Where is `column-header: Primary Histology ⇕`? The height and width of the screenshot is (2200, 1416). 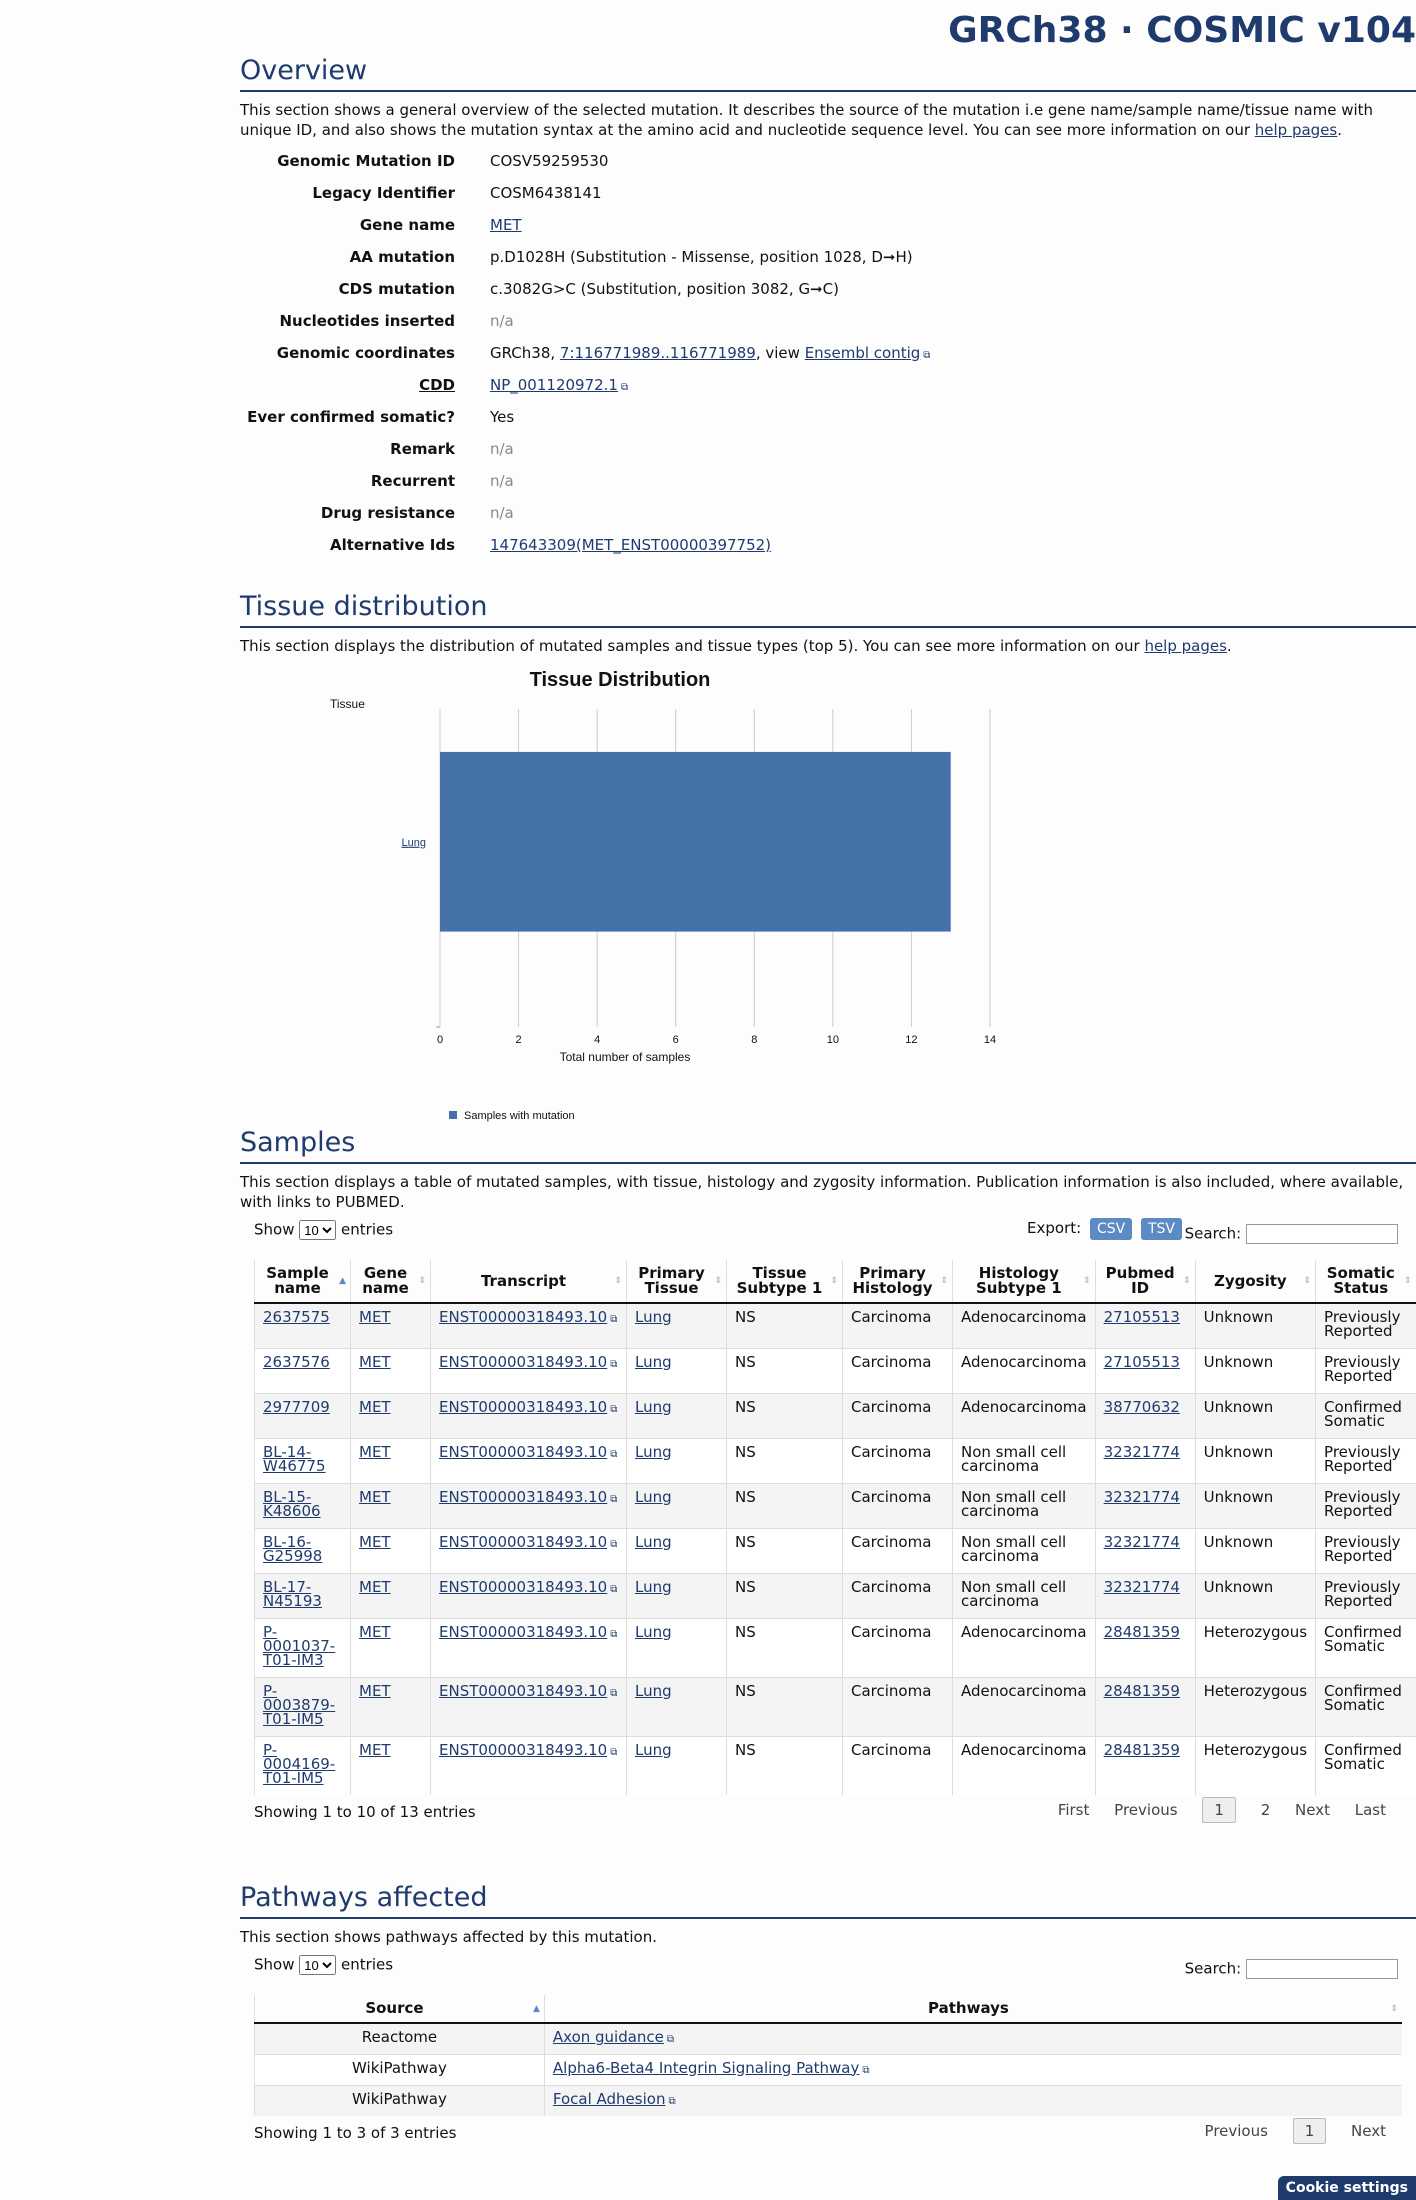
column-header: Primary Histology ⇕ is located at coordinates (897, 1282).